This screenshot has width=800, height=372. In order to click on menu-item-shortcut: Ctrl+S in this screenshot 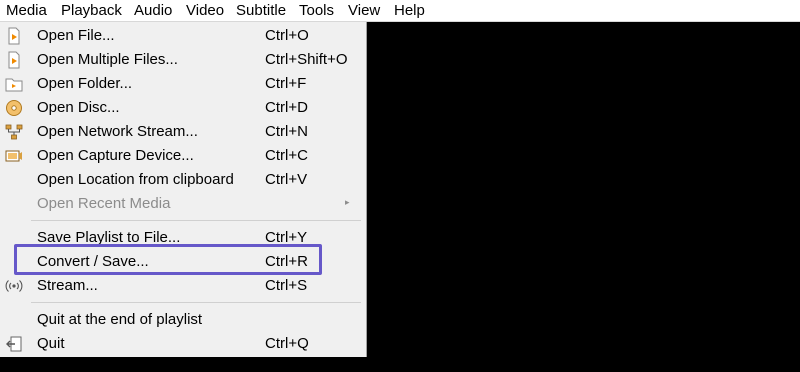, I will do `click(286, 285)`.